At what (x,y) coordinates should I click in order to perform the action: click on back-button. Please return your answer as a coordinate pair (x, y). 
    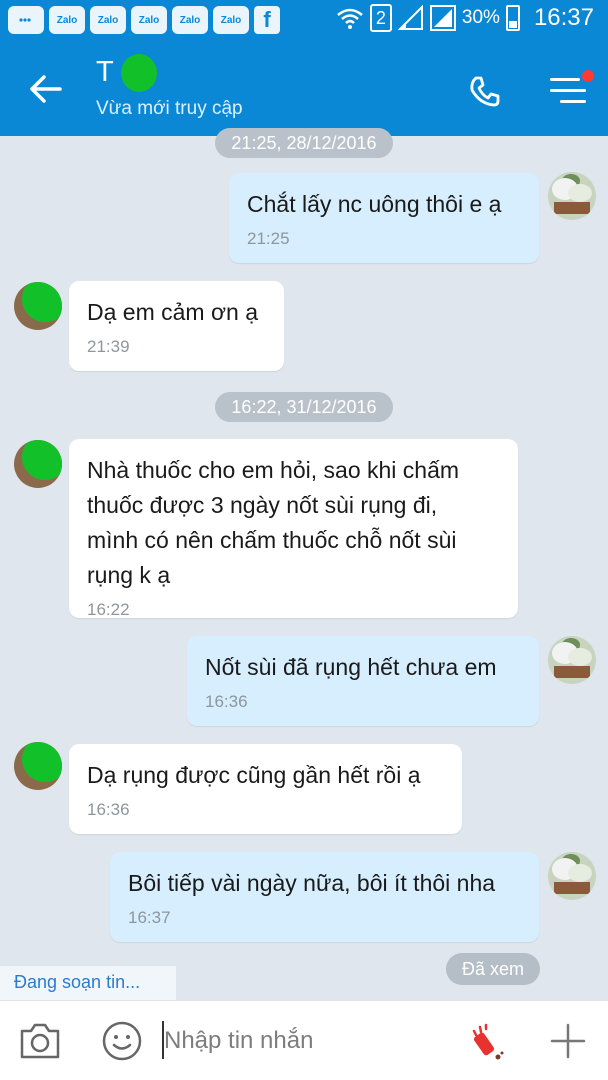
    Looking at the image, I should click on (45, 89).